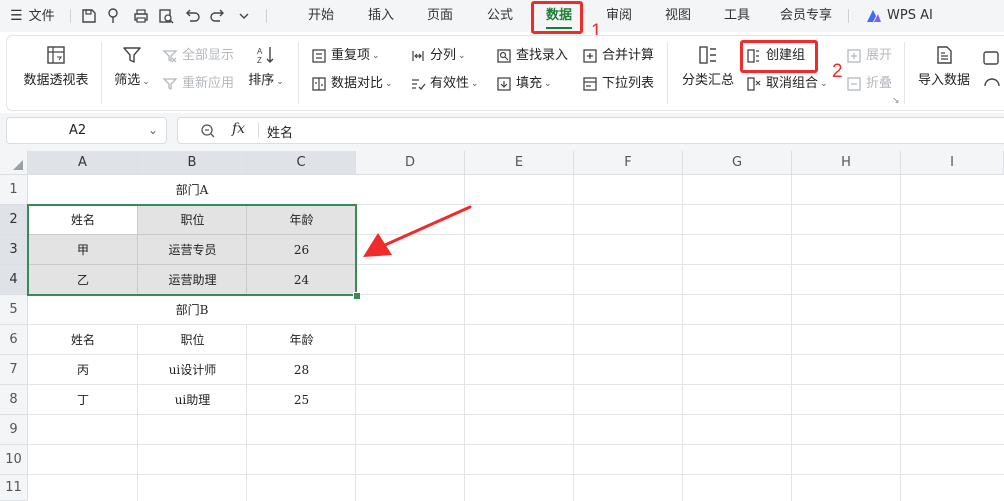 This screenshot has width=1004, height=501. I want to click on cell-b7: ui设计师, so click(192, 370).